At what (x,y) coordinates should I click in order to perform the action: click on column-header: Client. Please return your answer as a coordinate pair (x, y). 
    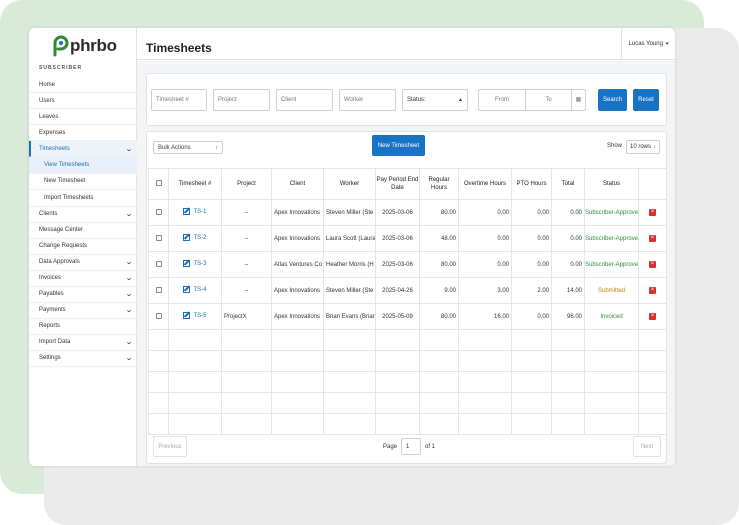
    Looking at the image, I should click on (297, 184).